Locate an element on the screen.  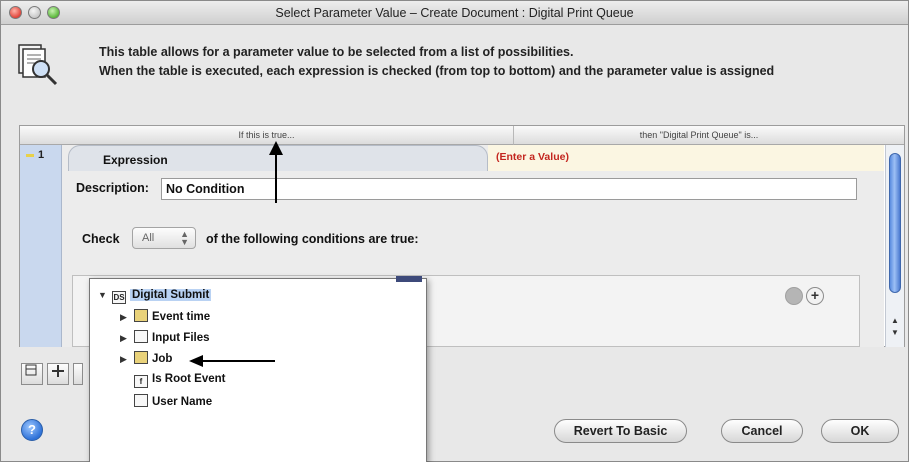
tree-item-input-files: ▶ Input Files is located at coordinates (165, 339).